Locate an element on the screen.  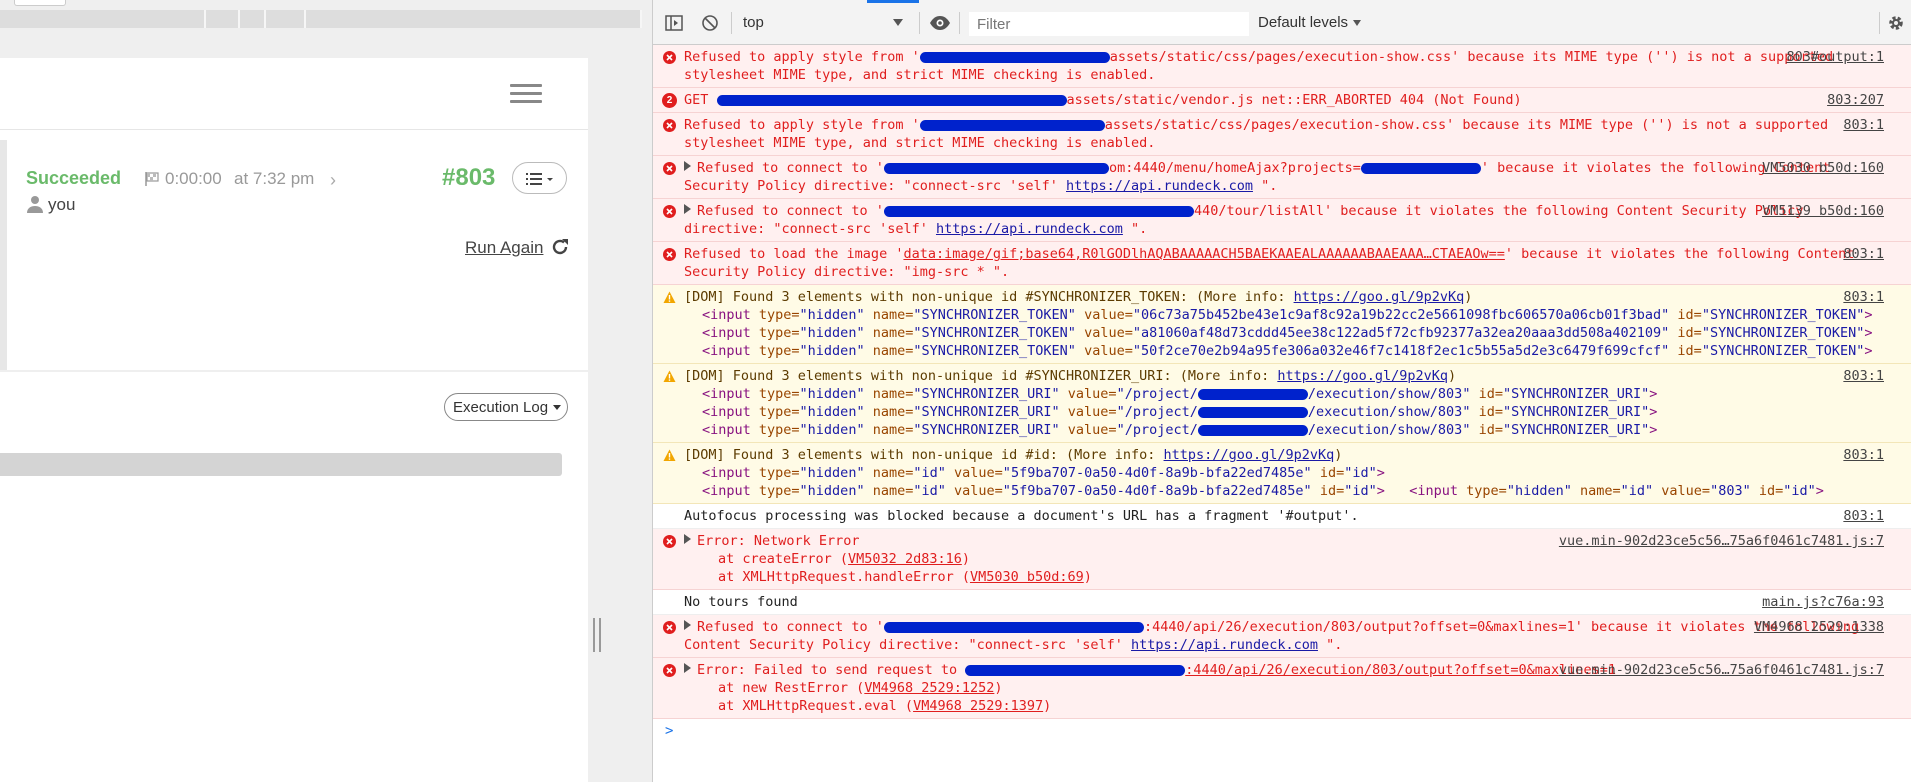
source-link: 803#output:1 is located at coordinates (1835, 57).